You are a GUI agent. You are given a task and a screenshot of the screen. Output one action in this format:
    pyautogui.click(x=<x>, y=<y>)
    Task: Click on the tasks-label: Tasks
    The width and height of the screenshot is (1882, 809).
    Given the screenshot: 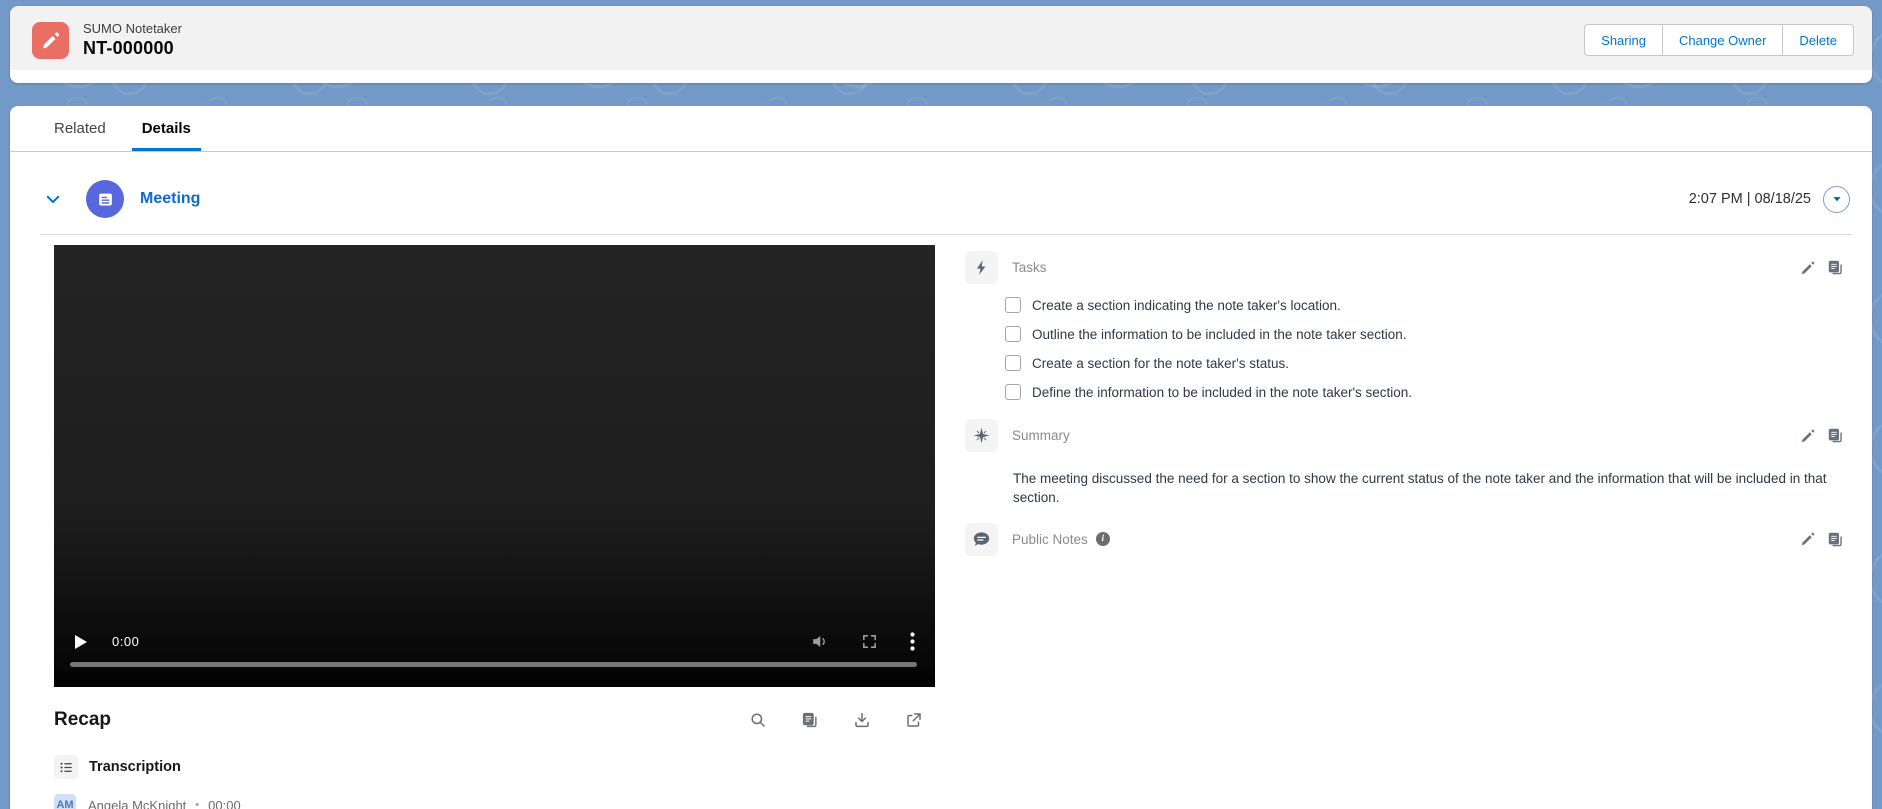 What is the action you would take?
    pyautogui.click(x=1029, y=267)
    